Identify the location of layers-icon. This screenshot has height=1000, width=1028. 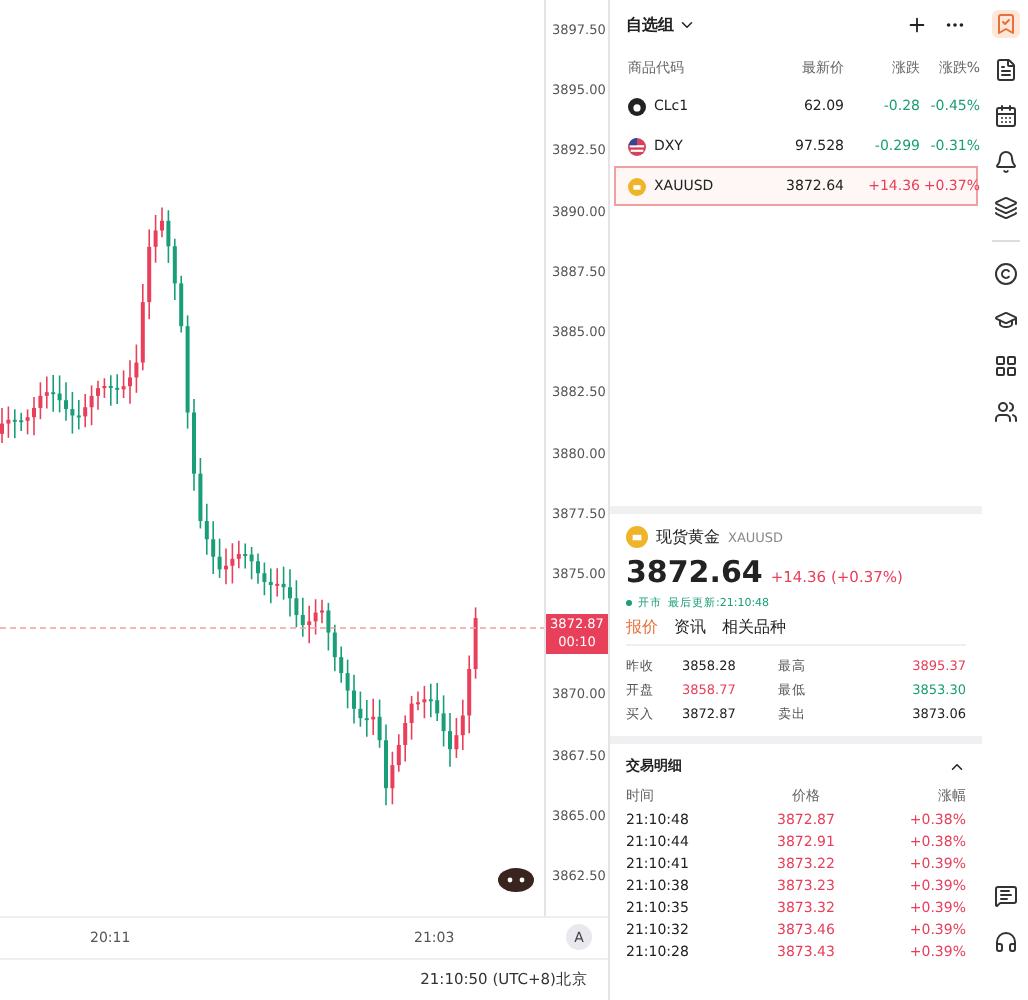
(1005, 208).